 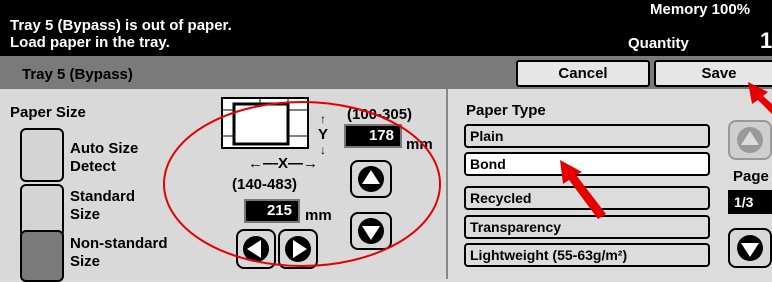 I want to click on auto-size-detect-label: Auto Size Detect, so click(x=104, y=157).